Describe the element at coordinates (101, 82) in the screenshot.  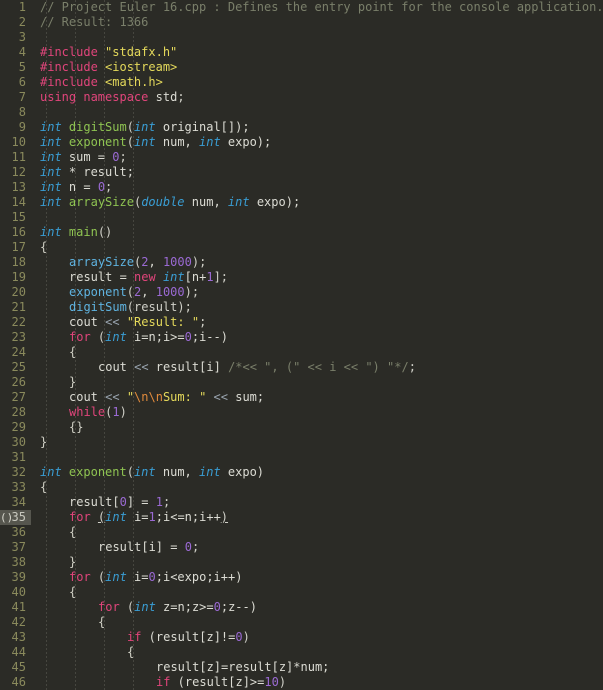
I see `code-text: #include <math.h>` at that location.